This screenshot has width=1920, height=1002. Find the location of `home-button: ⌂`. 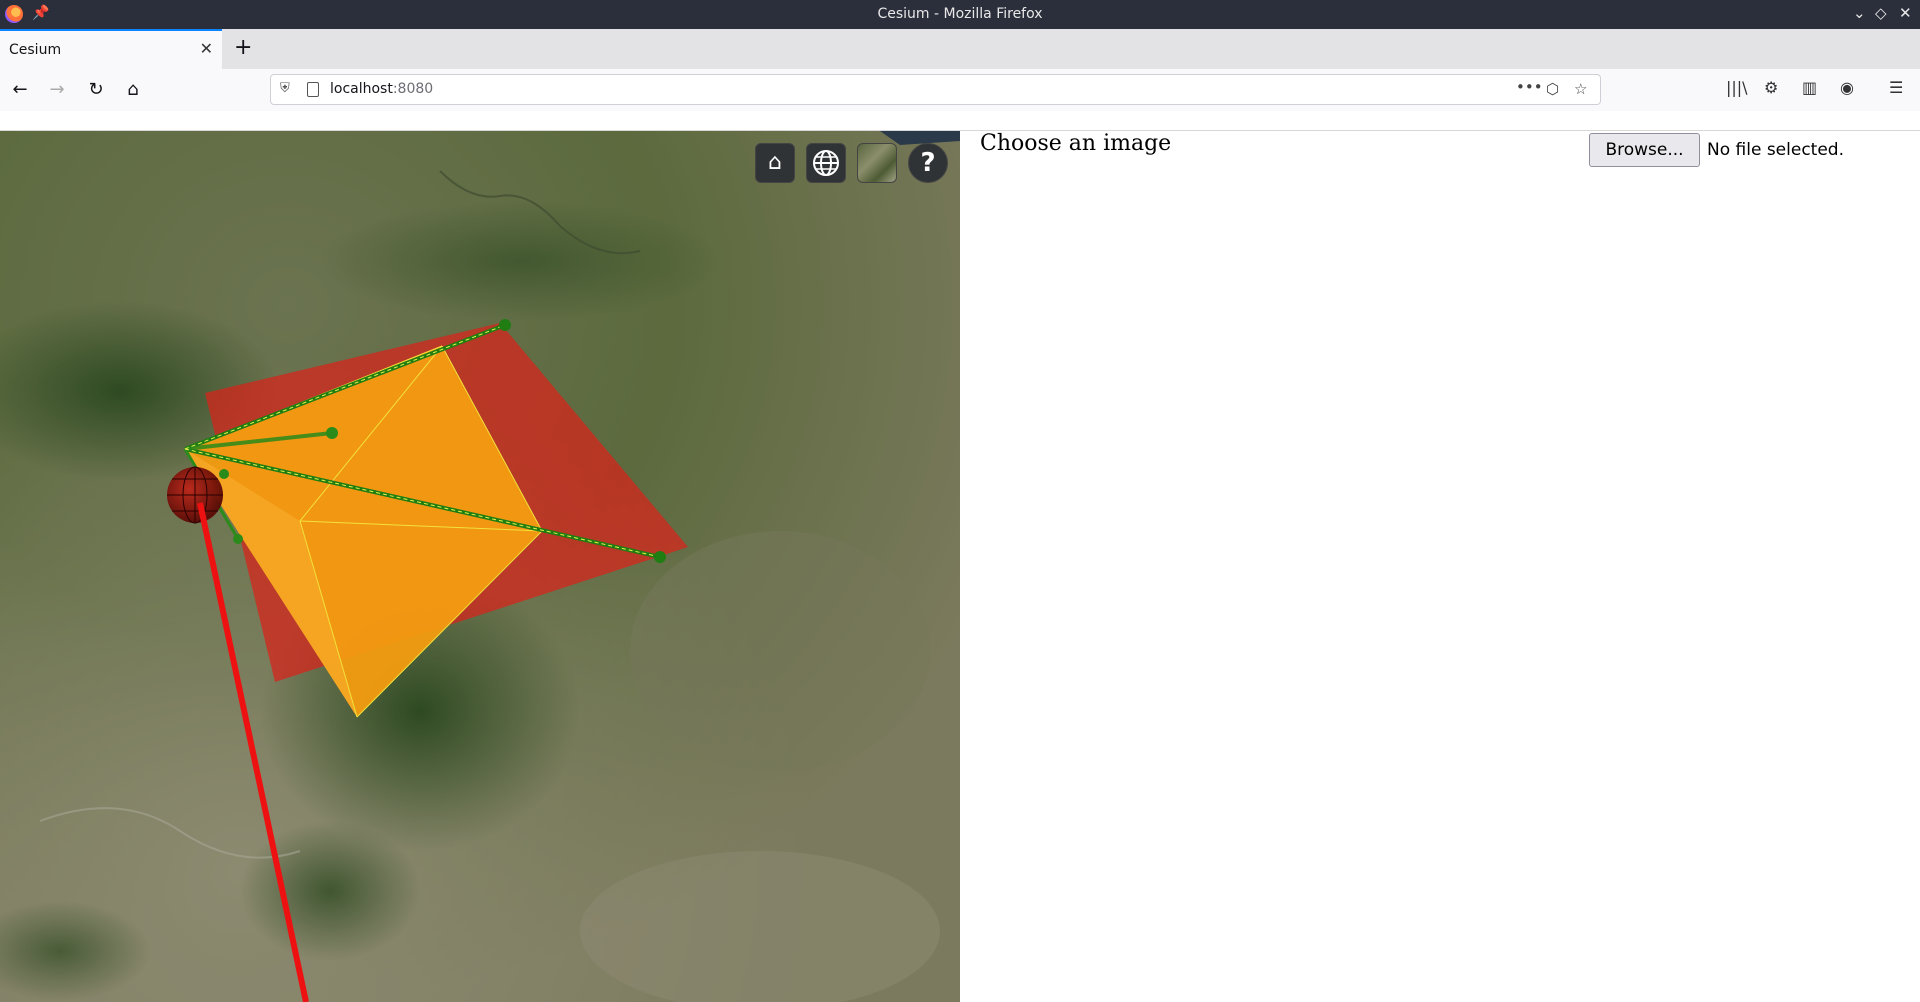

home-button: ⌂ is located at coordinates (775, 163).